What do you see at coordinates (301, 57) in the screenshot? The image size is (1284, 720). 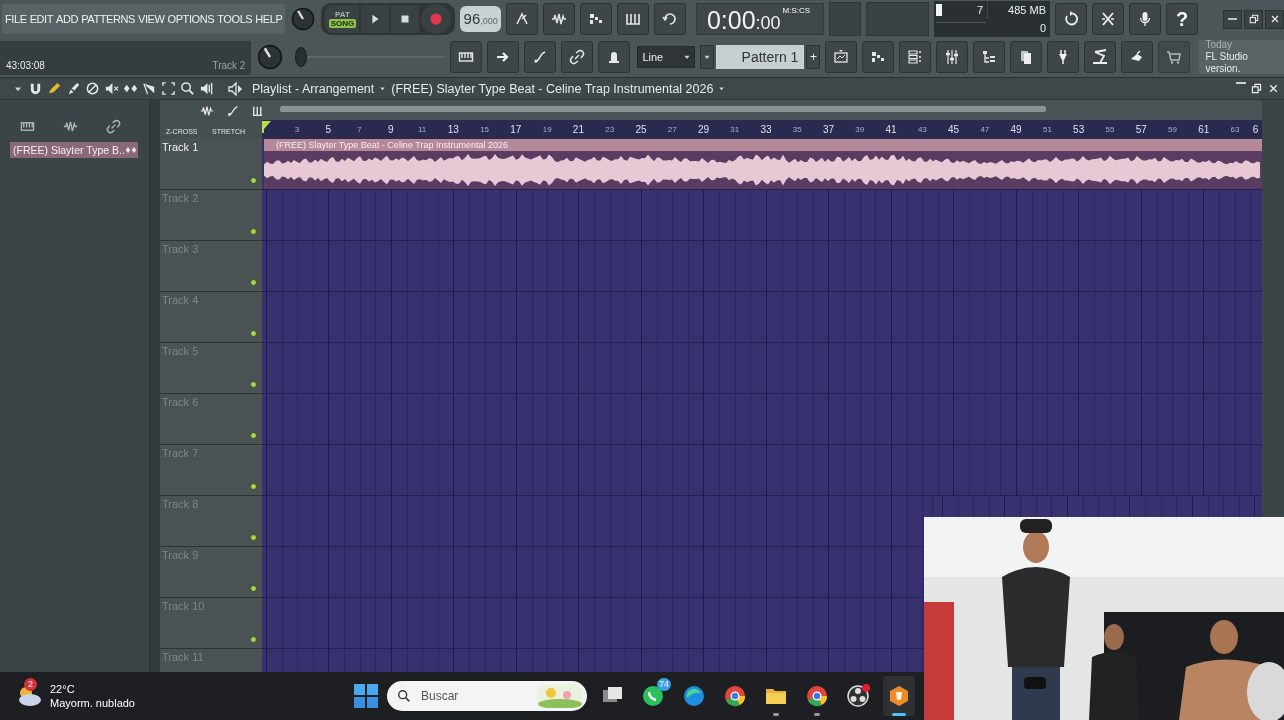 I see `slider-thumb` at bounding box center [301, 57].